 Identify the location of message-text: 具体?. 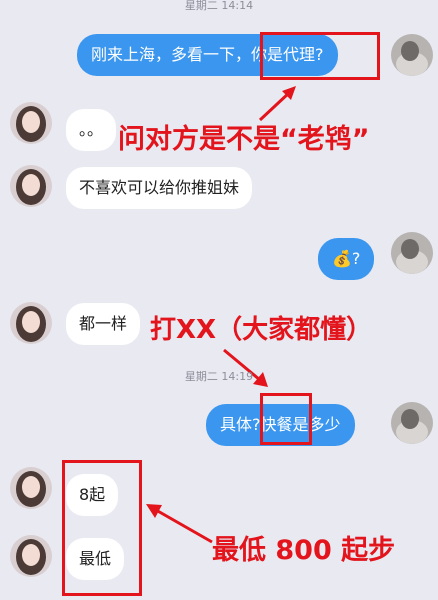
(240, 424).